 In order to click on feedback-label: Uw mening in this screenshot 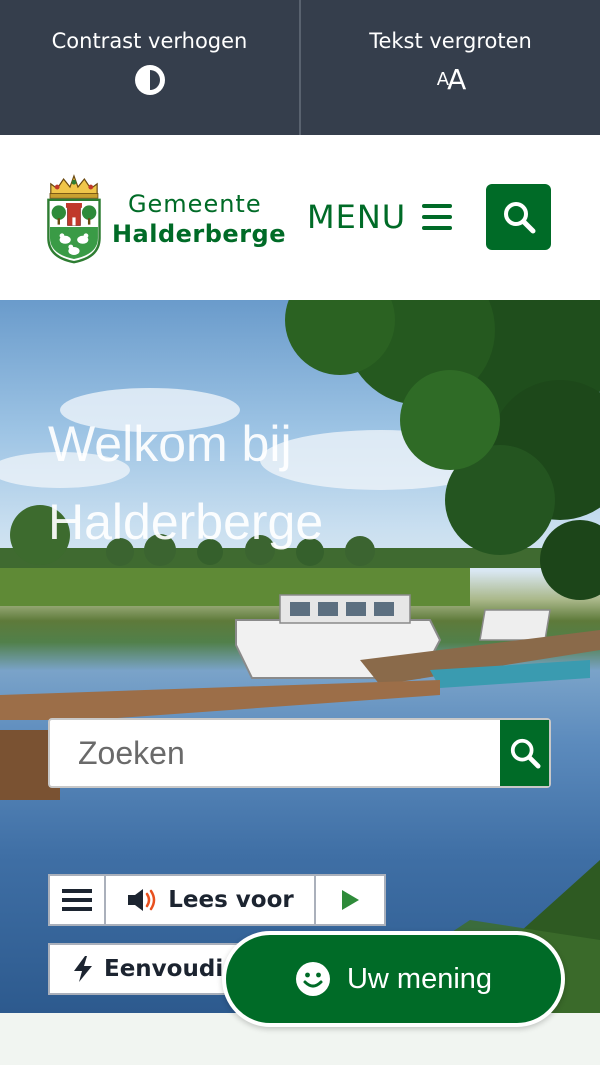, I will do `click(419, 978)`.